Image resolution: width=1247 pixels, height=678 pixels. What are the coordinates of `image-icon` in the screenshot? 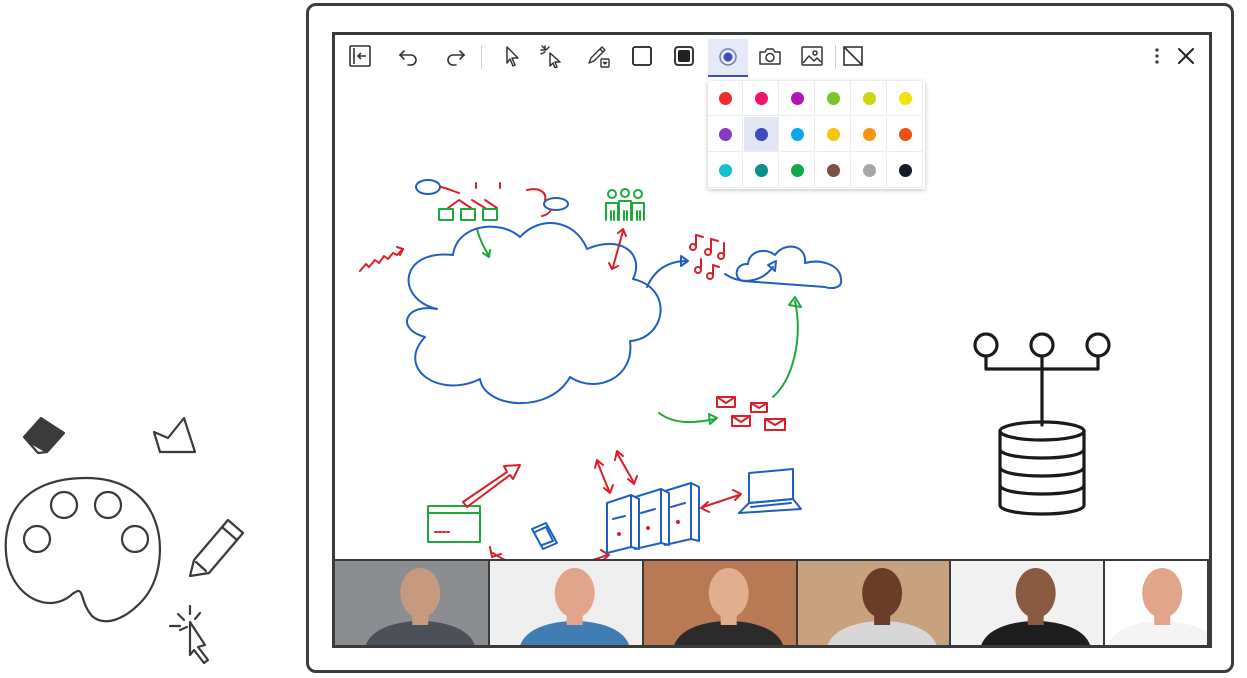 It's located at (812, 56).